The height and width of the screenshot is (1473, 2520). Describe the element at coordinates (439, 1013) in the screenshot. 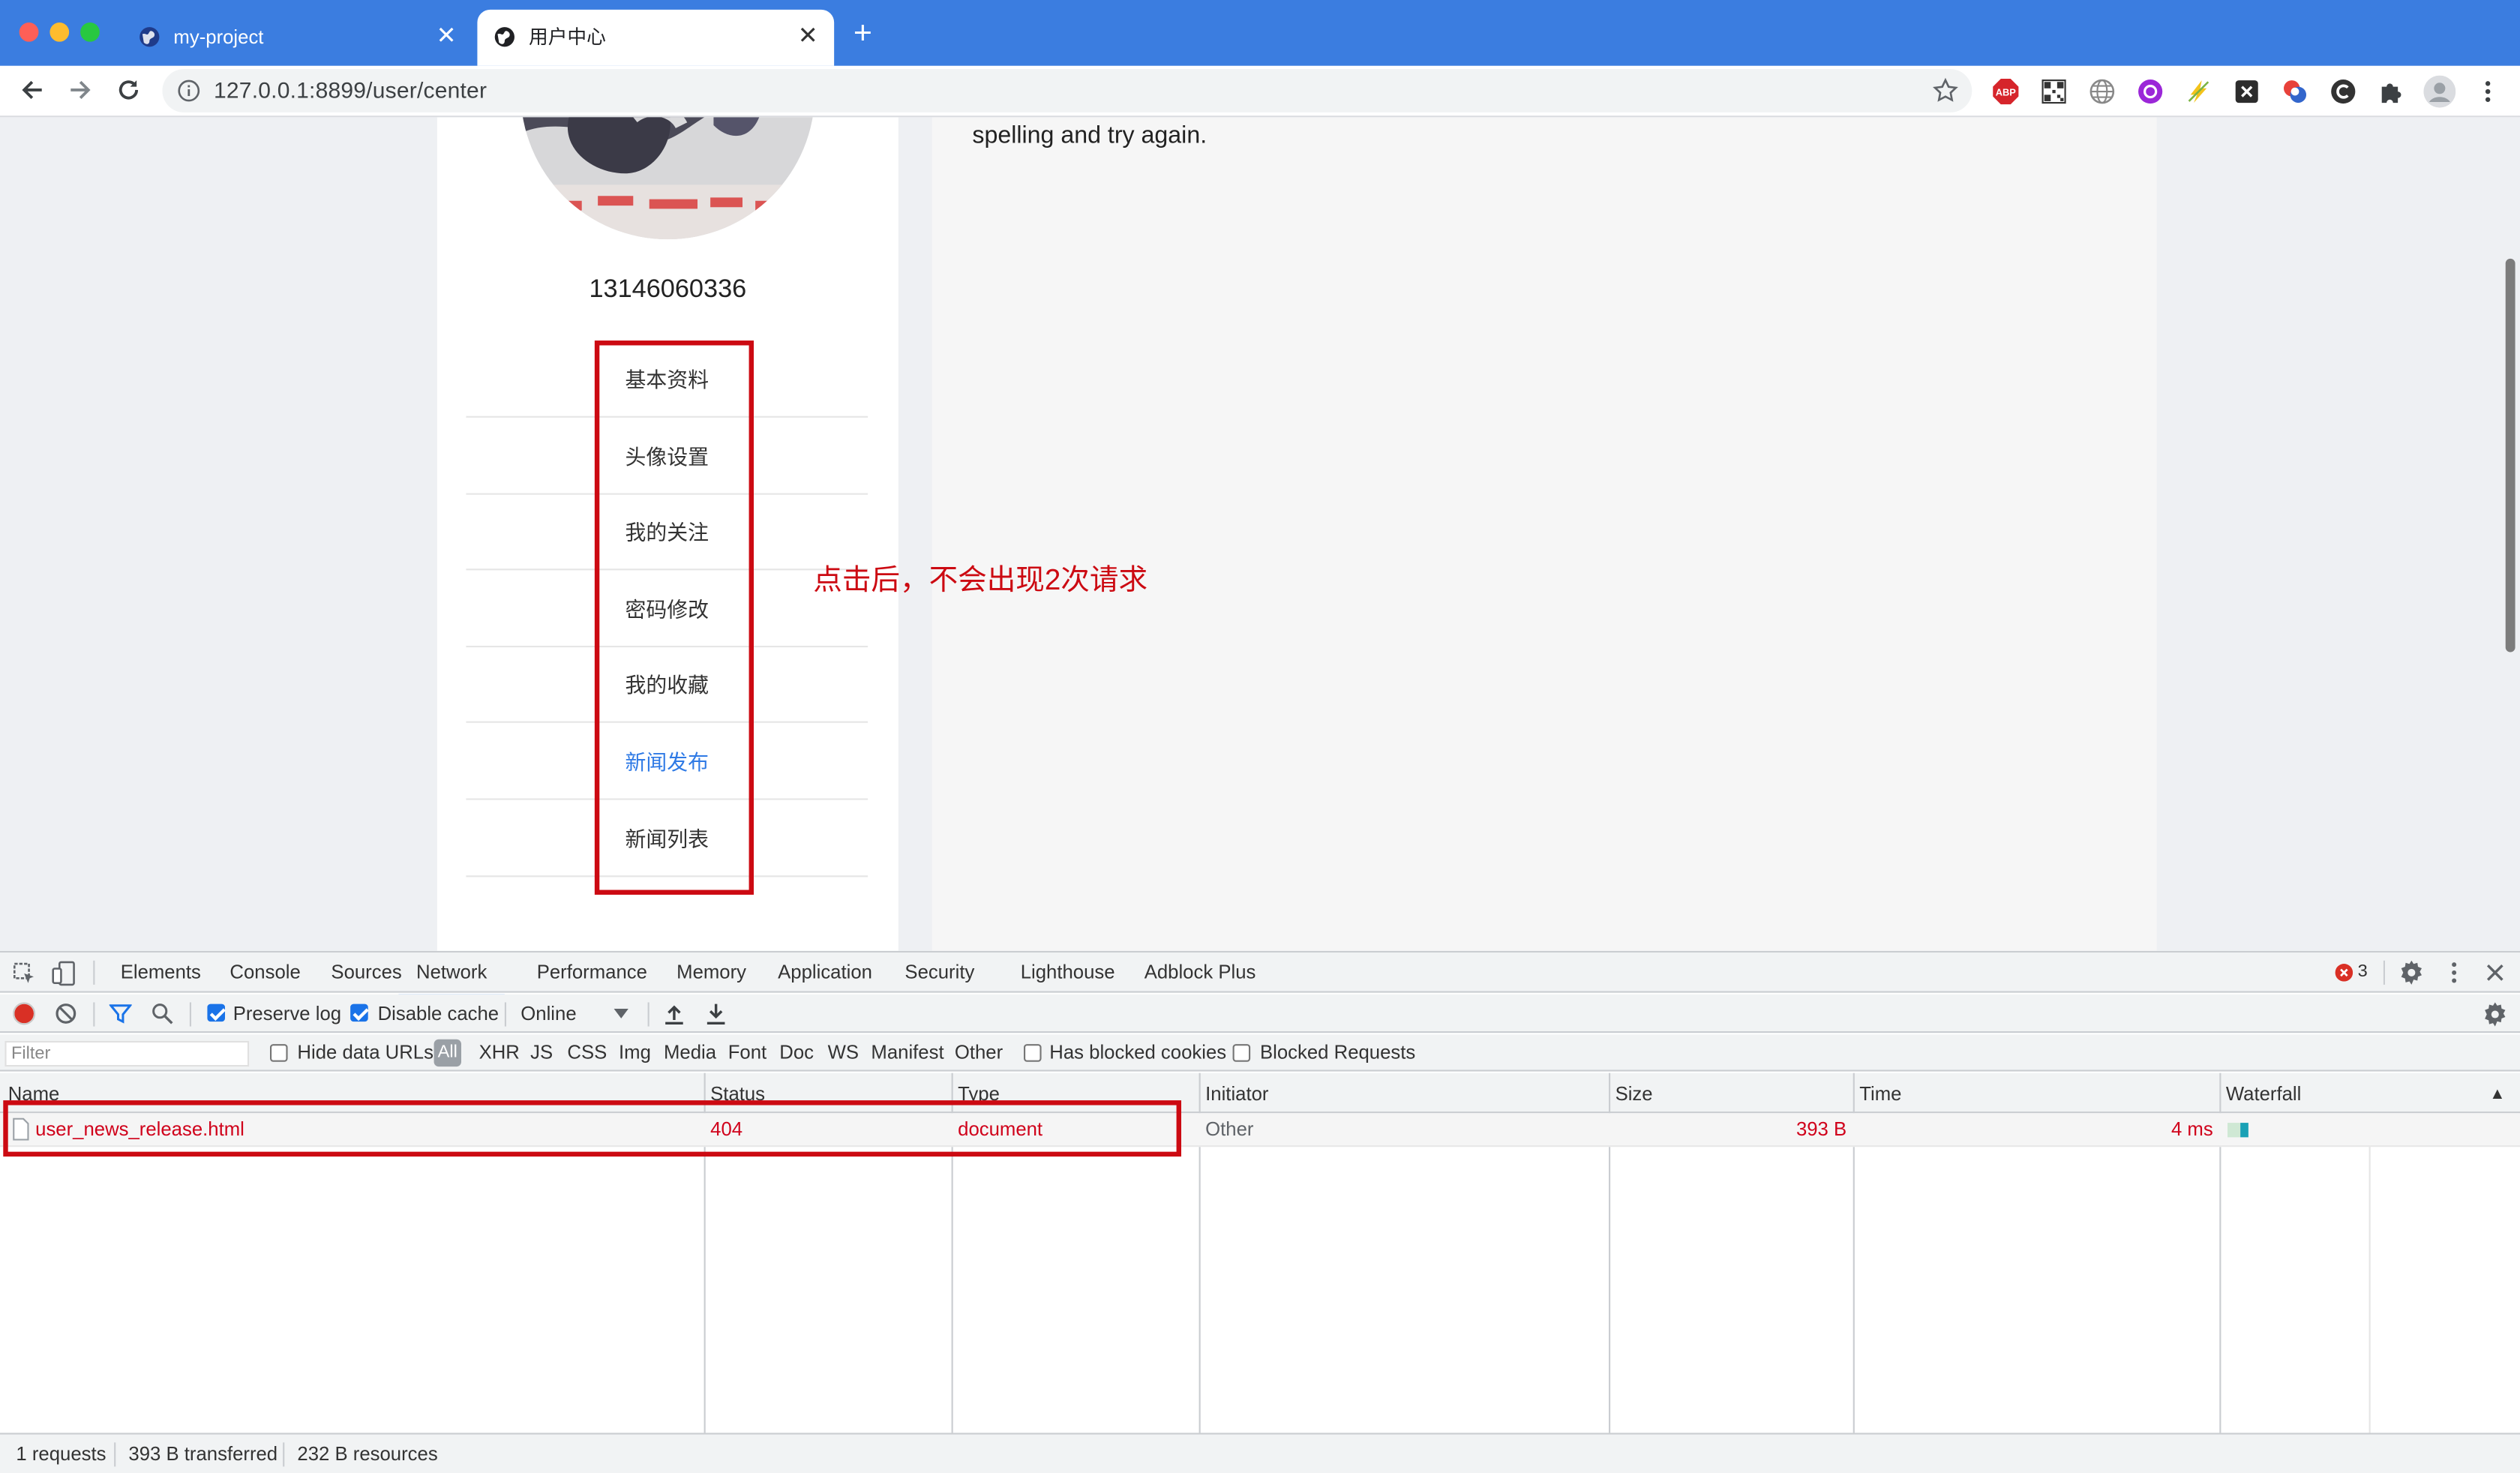

I see `disable-cache-label: Disable cache` at that location.